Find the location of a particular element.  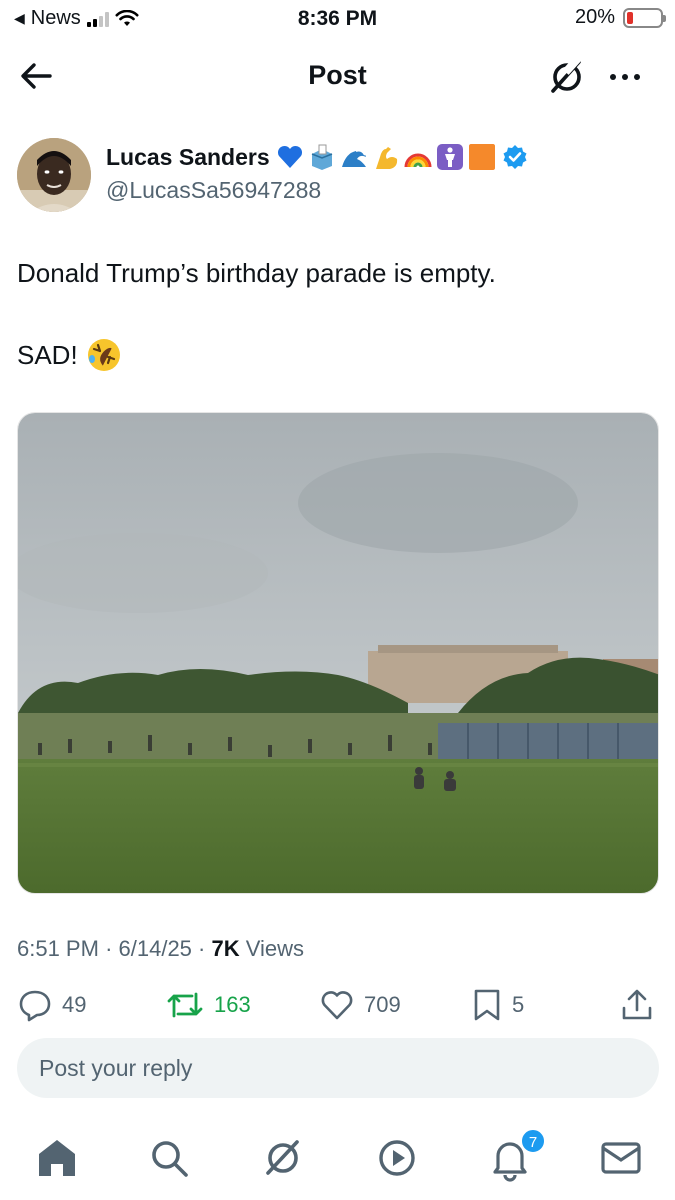

media-play-icon is located at coordinates (397, 1158).